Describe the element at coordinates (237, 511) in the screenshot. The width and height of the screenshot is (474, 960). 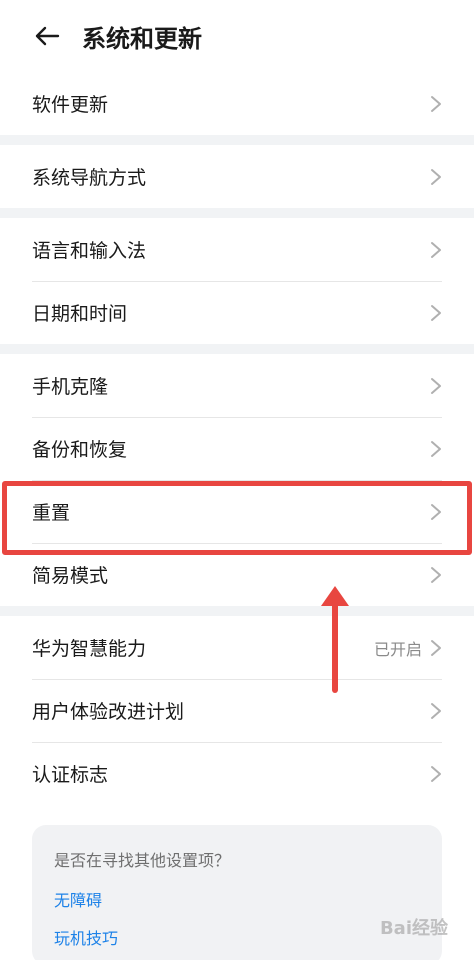
I see `setting-reset: 重置` at that location.